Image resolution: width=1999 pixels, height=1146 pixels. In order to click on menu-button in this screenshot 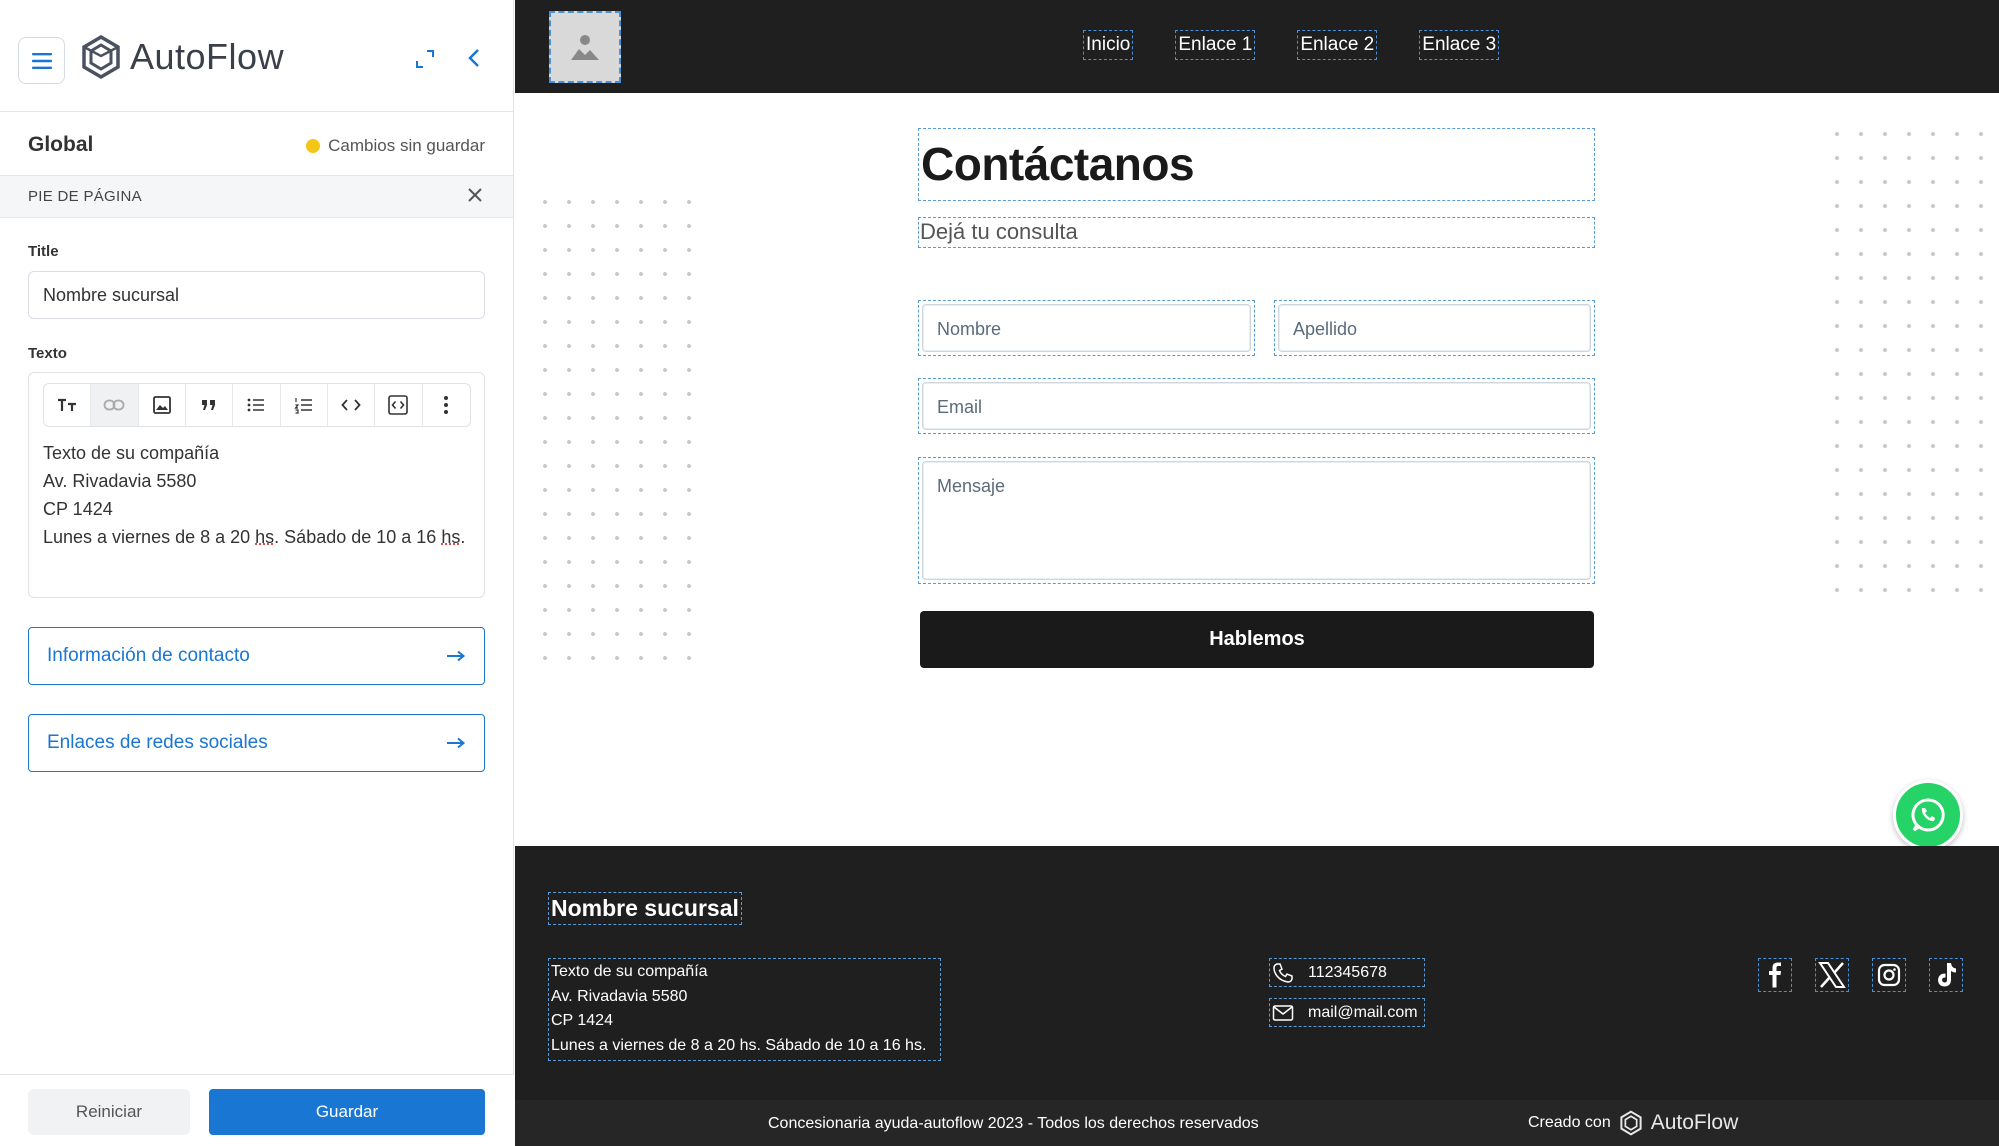, I will do `click(41, 60)`.